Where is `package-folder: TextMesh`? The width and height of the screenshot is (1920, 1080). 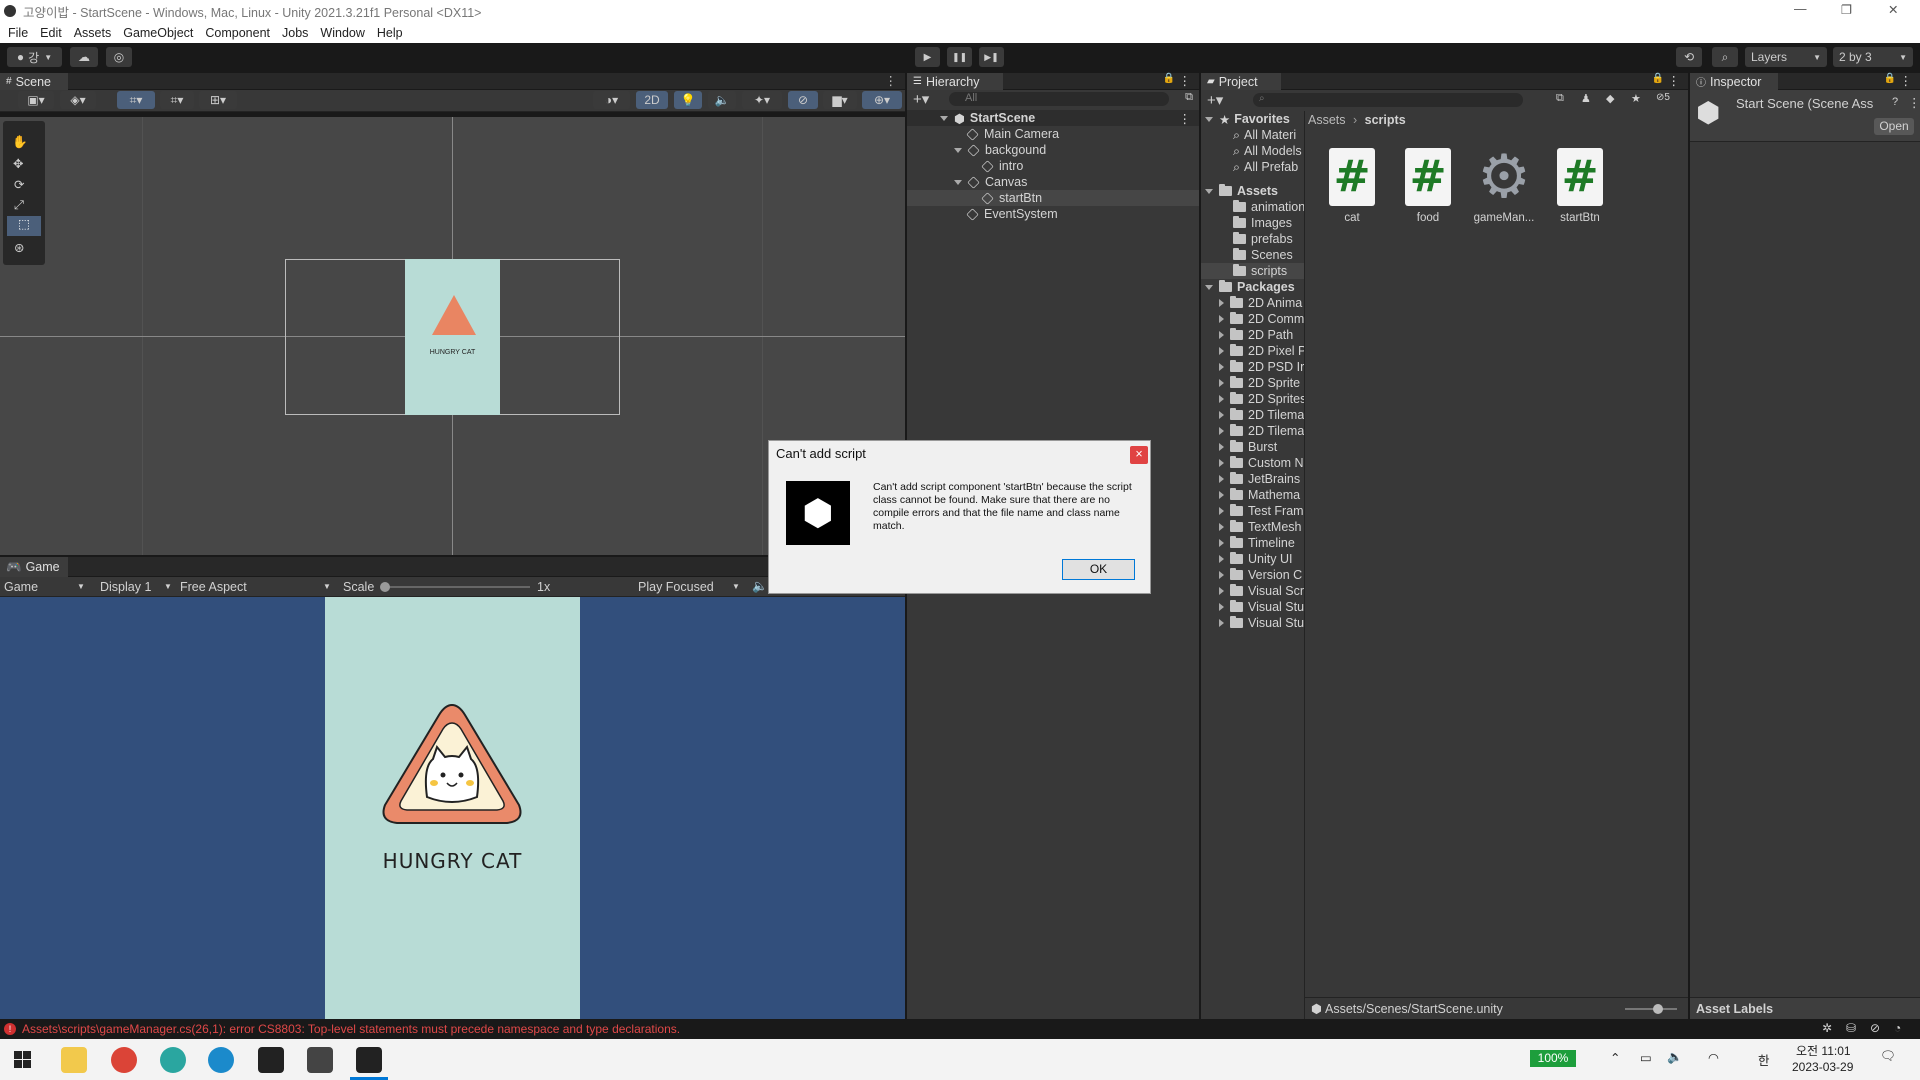 package-folder: TextMesh is located at coordinates (1251, 527).